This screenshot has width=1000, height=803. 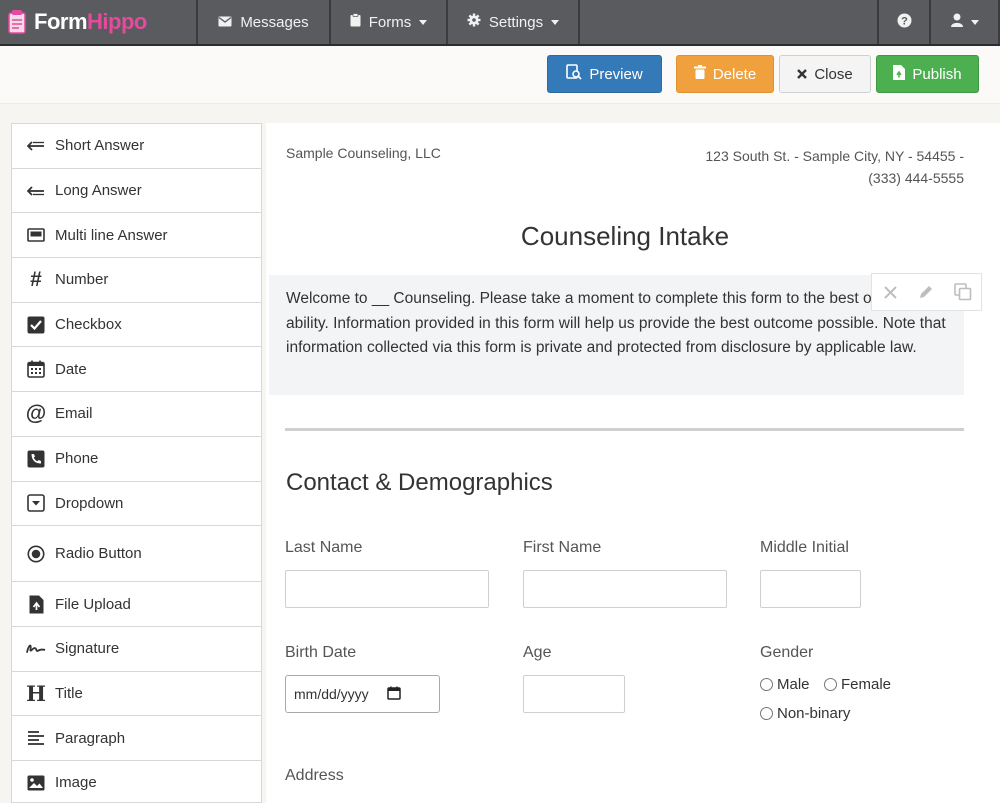 What do you see at coordinates (899, 74) in the screenshot?
I see `publish-file-icon` at bounding box center [899, 74].